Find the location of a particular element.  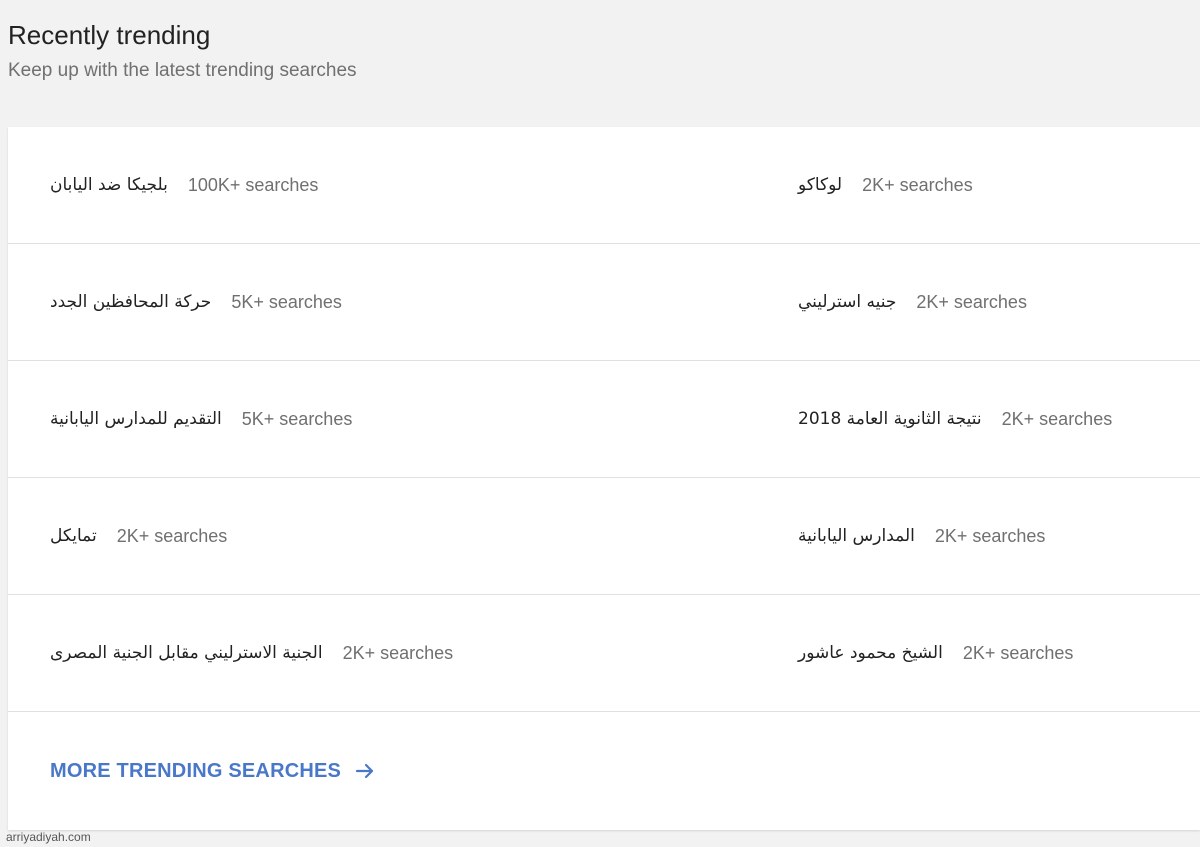

trend-item: جنيه استرليني 2K+ searches is located at coordinates (999, 302).